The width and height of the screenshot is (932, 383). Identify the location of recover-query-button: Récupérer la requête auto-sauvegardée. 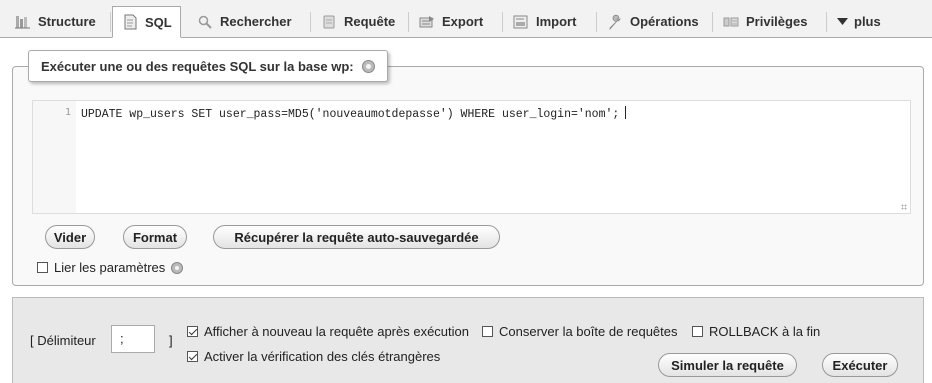
(356, 237).